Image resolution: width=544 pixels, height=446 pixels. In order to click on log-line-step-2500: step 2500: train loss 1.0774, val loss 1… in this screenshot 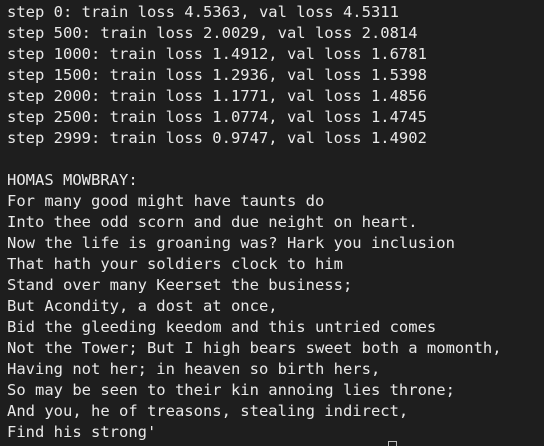, I will do `click(217, 117)`.